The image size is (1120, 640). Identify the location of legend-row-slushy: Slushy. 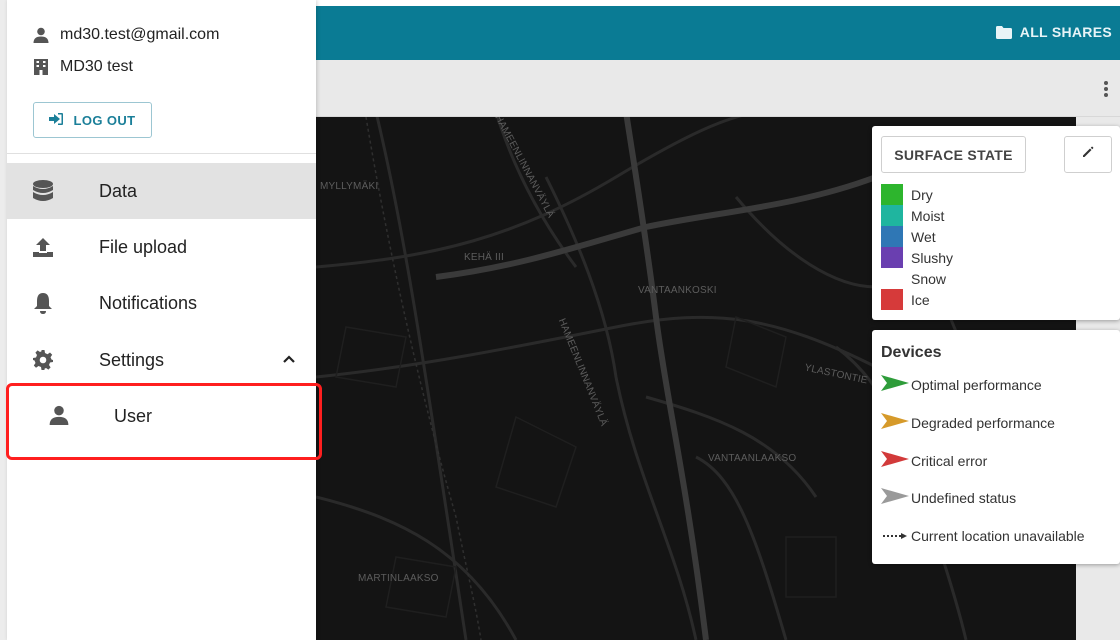
(917, 257).